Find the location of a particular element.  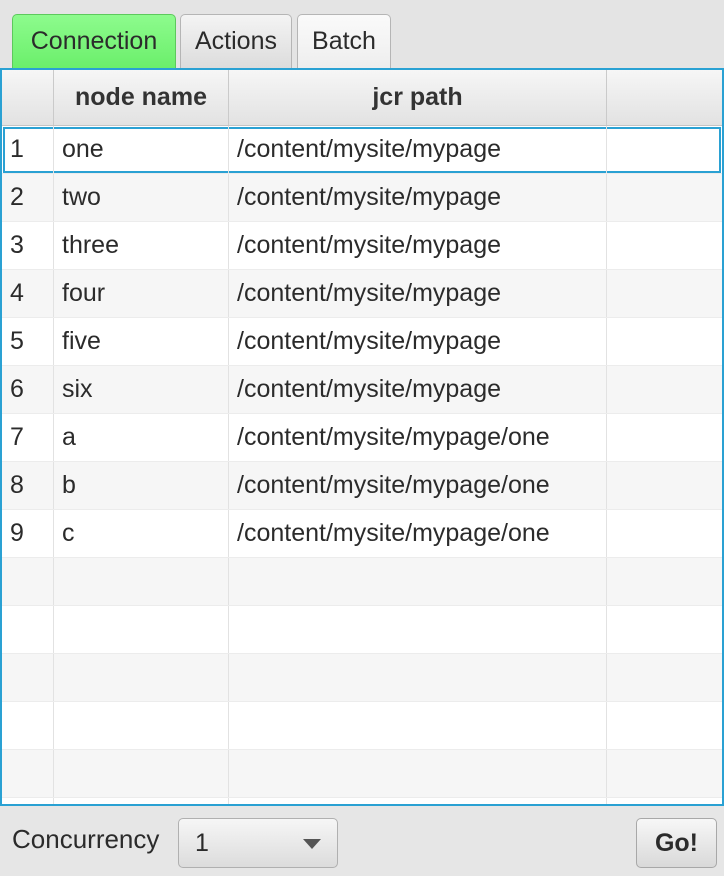

table-header: node name jcr path is located at coordinates (362, 98).